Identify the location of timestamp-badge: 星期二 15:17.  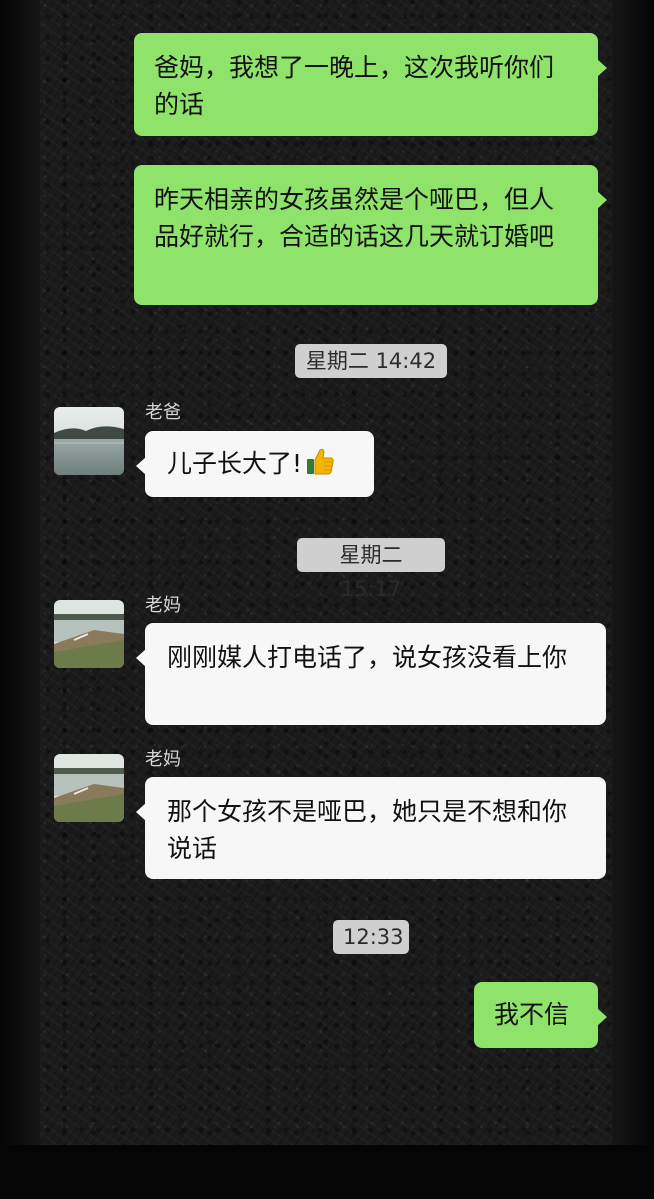
(371, 569).